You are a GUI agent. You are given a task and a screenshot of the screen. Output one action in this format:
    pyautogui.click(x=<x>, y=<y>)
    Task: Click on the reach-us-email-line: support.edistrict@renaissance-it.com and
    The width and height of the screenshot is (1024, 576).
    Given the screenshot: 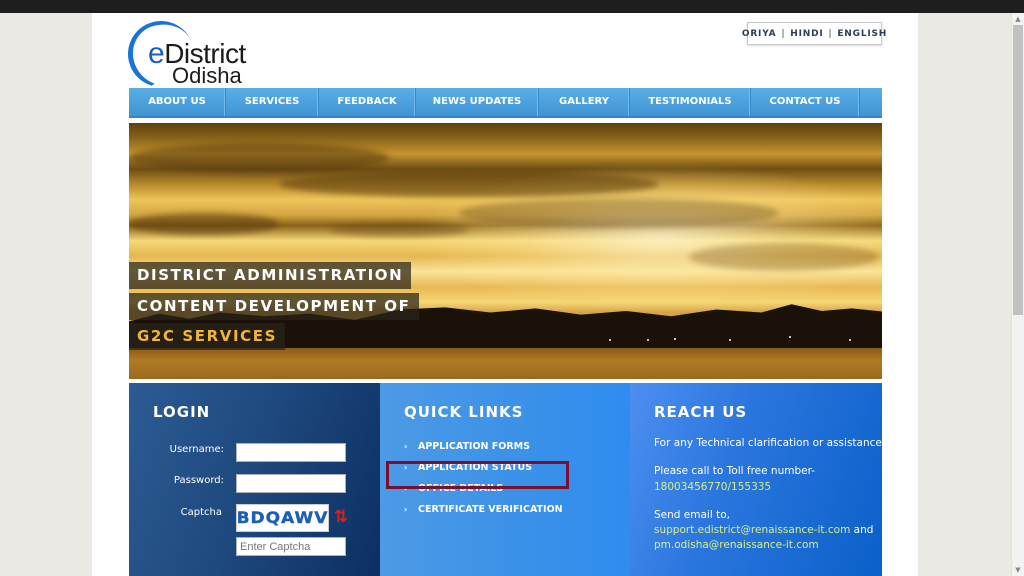 What is the action you would take?
    pyautogui.click(x=763, y=530)
    